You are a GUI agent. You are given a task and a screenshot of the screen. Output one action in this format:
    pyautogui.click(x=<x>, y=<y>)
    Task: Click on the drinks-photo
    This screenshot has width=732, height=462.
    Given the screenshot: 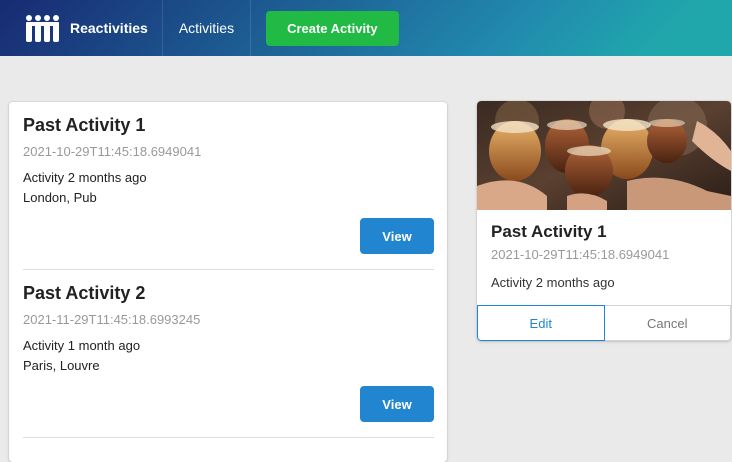 What is the action you would take?
    pyautogui.click(x=604, y=155)
    